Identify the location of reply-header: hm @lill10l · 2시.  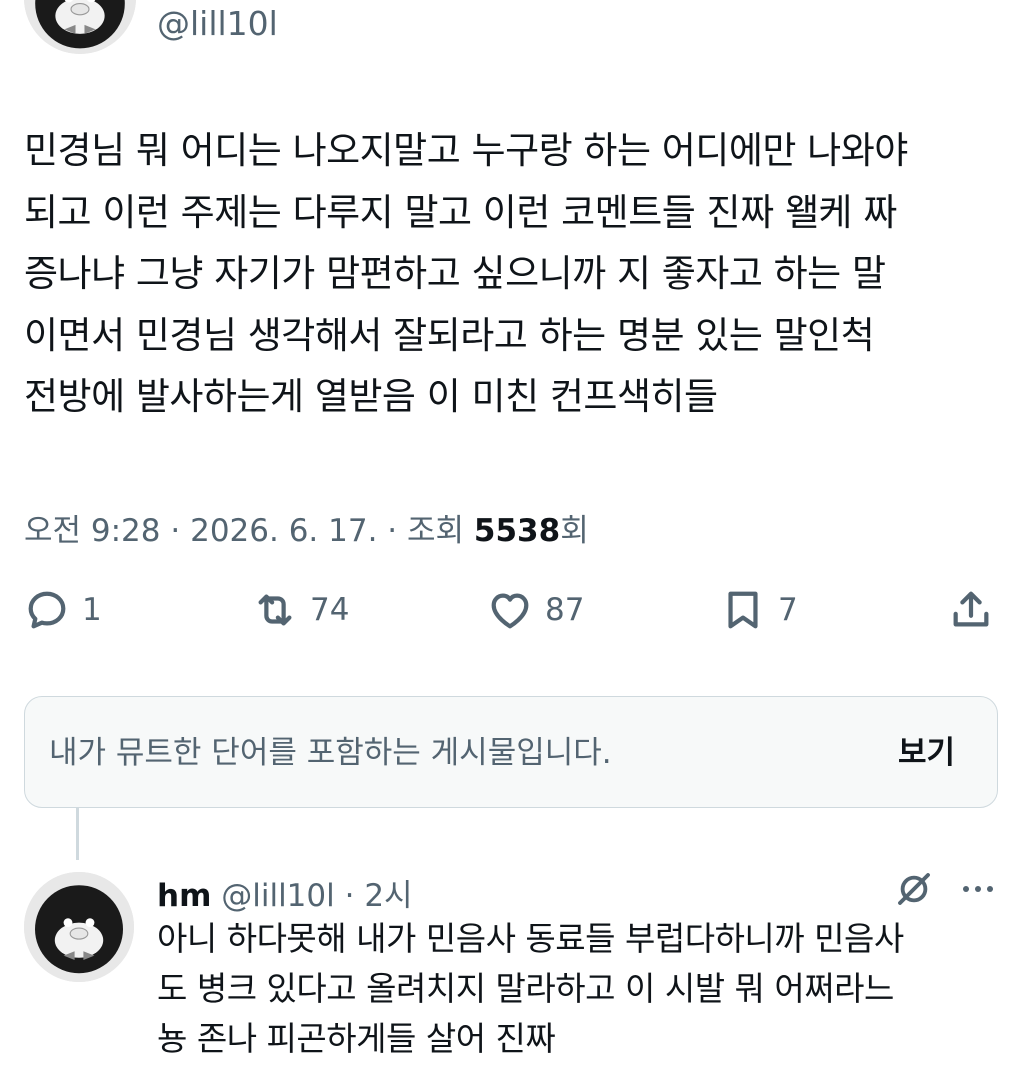
(285, 892).